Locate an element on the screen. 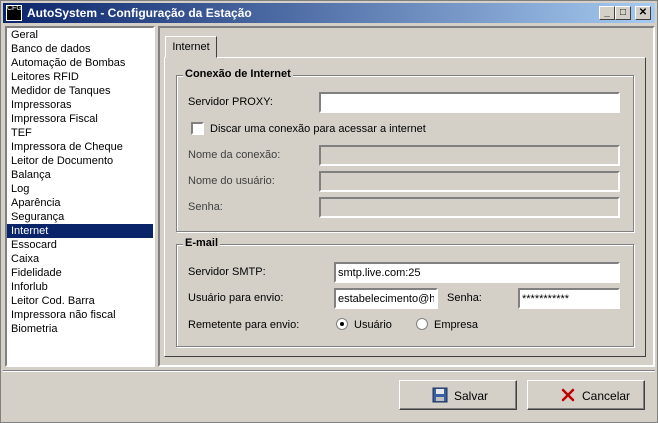  minimize-button: _ is located at coordinates (607, 13).